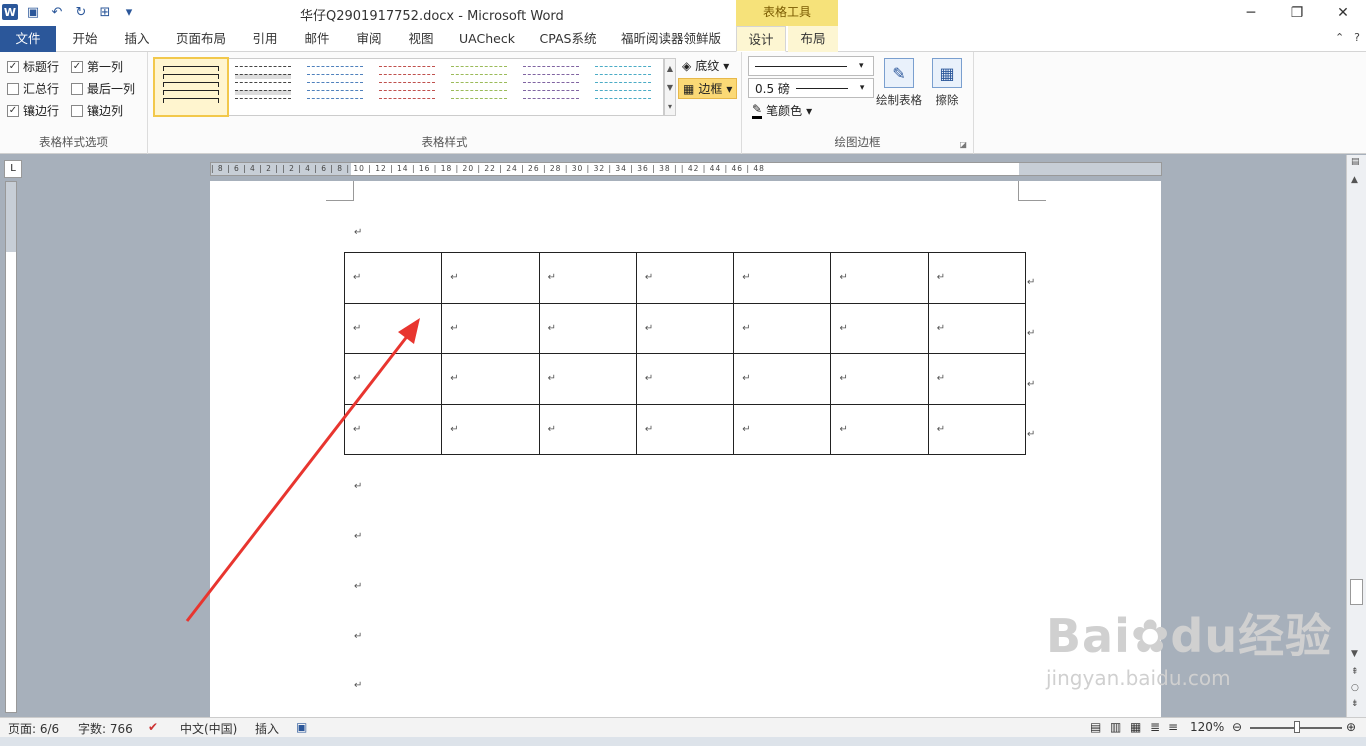  What do you see at coordinates (1095, 727) in the screenshot?
I see `print-layout-icon: ▤` at bounding box center [1095, 727].